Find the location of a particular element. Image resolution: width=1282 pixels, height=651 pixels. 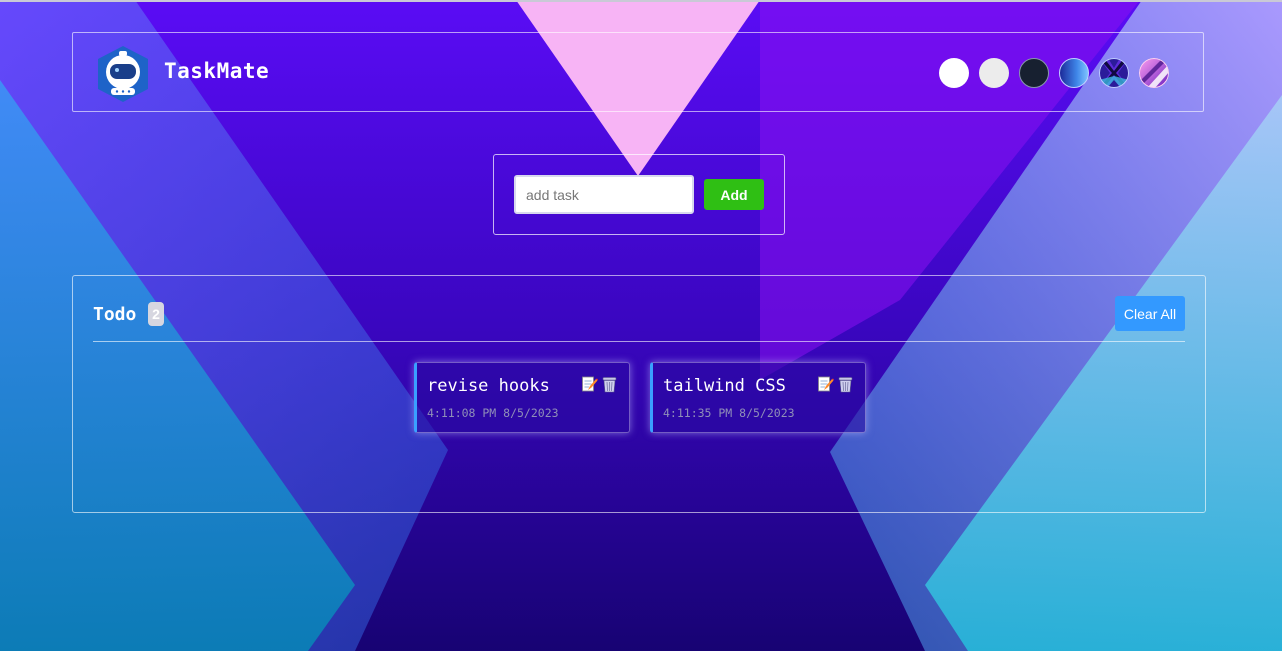

theme-pink-stripe-button is located at coordinates (1154, 73).